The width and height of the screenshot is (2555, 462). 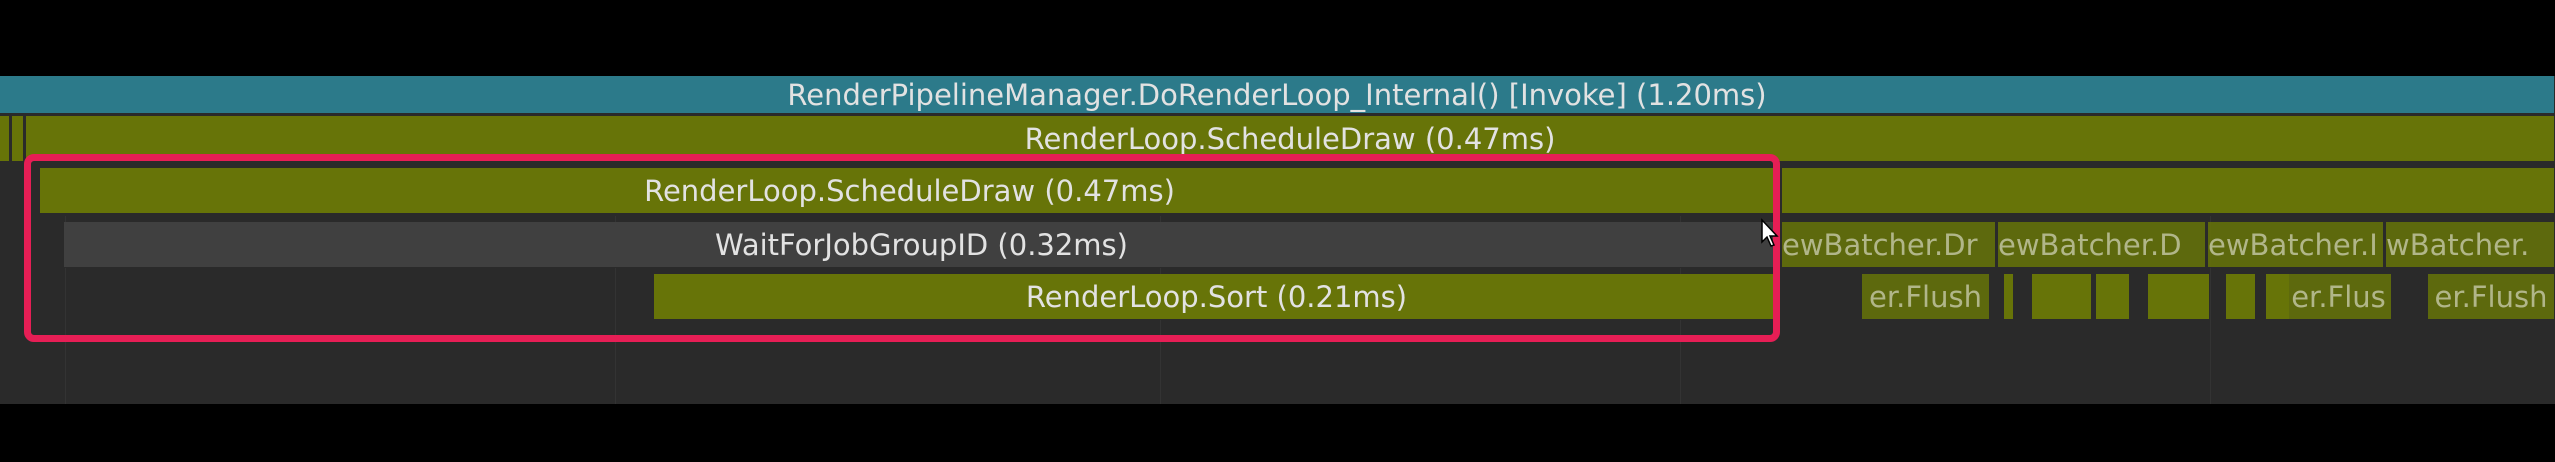 What do you see at coordinates (2102, 245) in the screenshot?
I see `sample-bar-batcher-2: ewBatcher.D` at bounding box center [2102, 245].